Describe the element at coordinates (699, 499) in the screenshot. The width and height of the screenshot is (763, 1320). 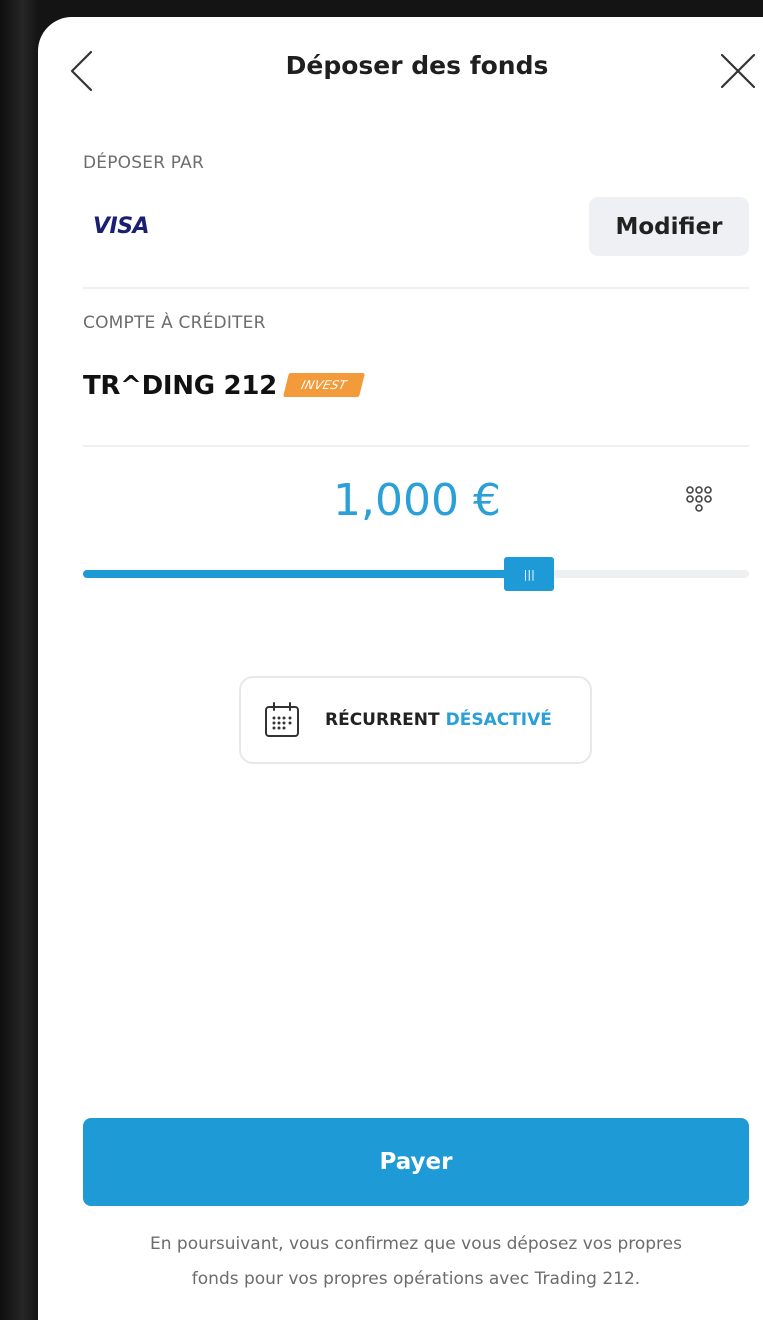
I see `keypad-icon` at that location.